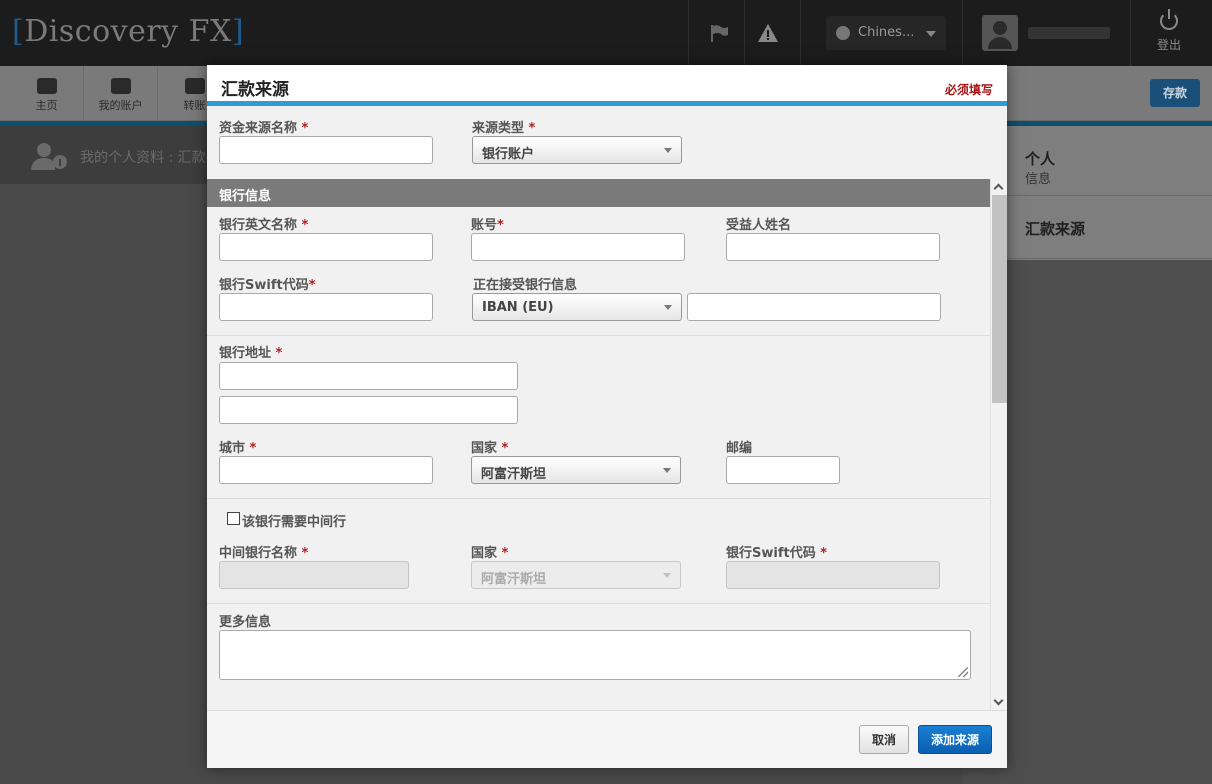 The width and height of the screenshot is (1212, 784). Describe the element at coordinates (998, 444) in the screenshot. I see `scrollbar` at that location.